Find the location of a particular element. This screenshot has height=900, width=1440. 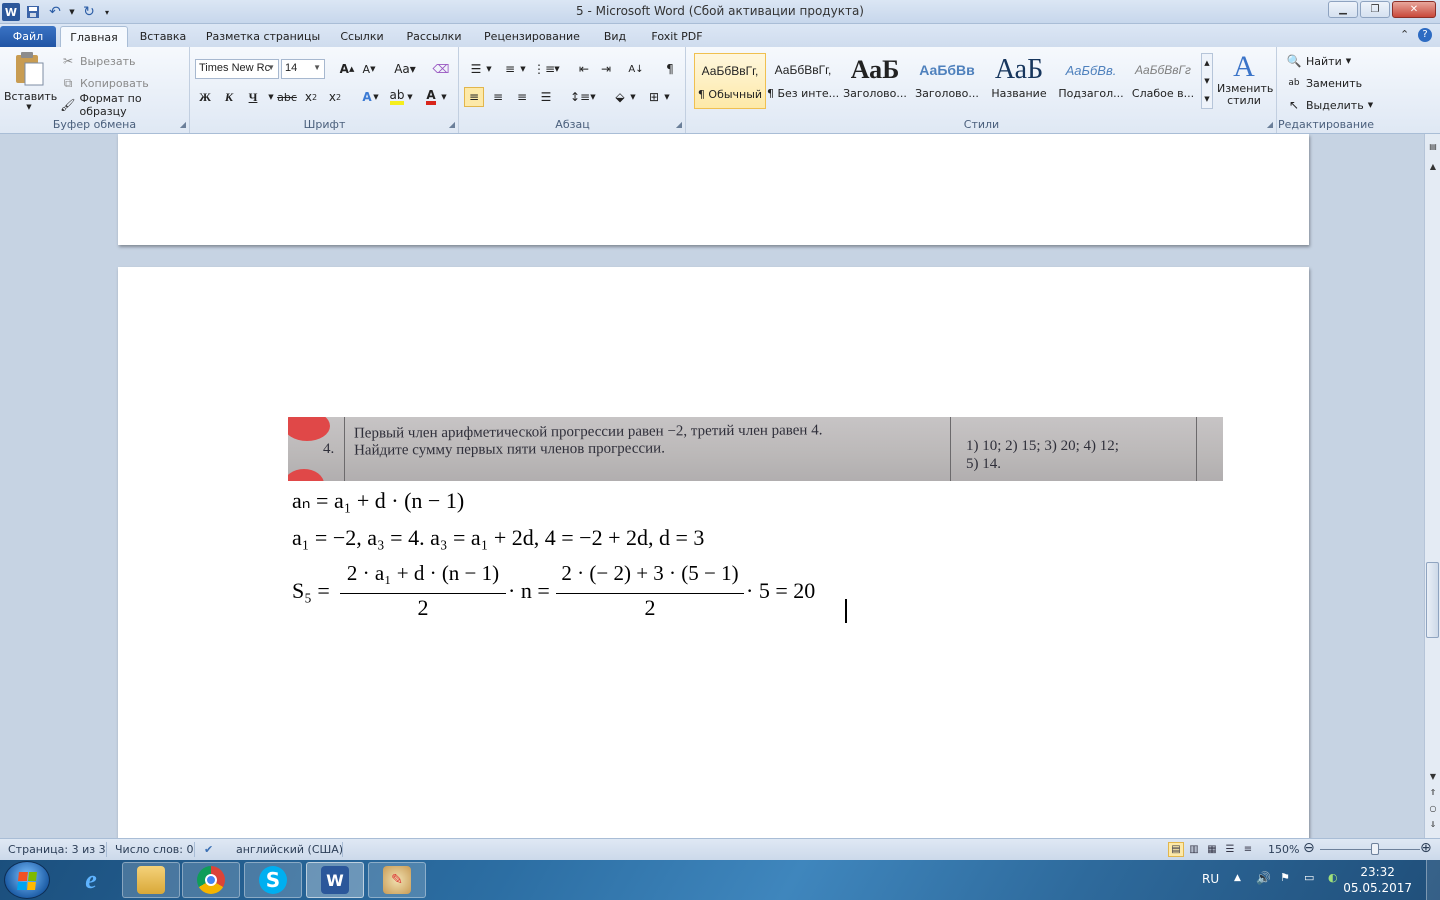

increase-indent-icon: ⇥ is located at coordinates (606, 69).